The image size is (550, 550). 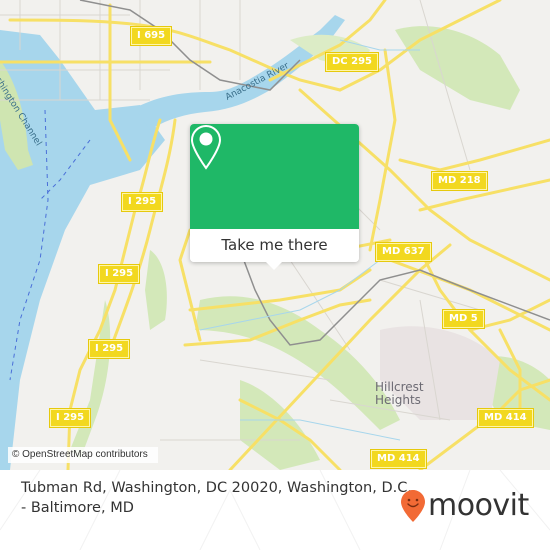 I want to click on popup-header, so click(x=274, y=176).